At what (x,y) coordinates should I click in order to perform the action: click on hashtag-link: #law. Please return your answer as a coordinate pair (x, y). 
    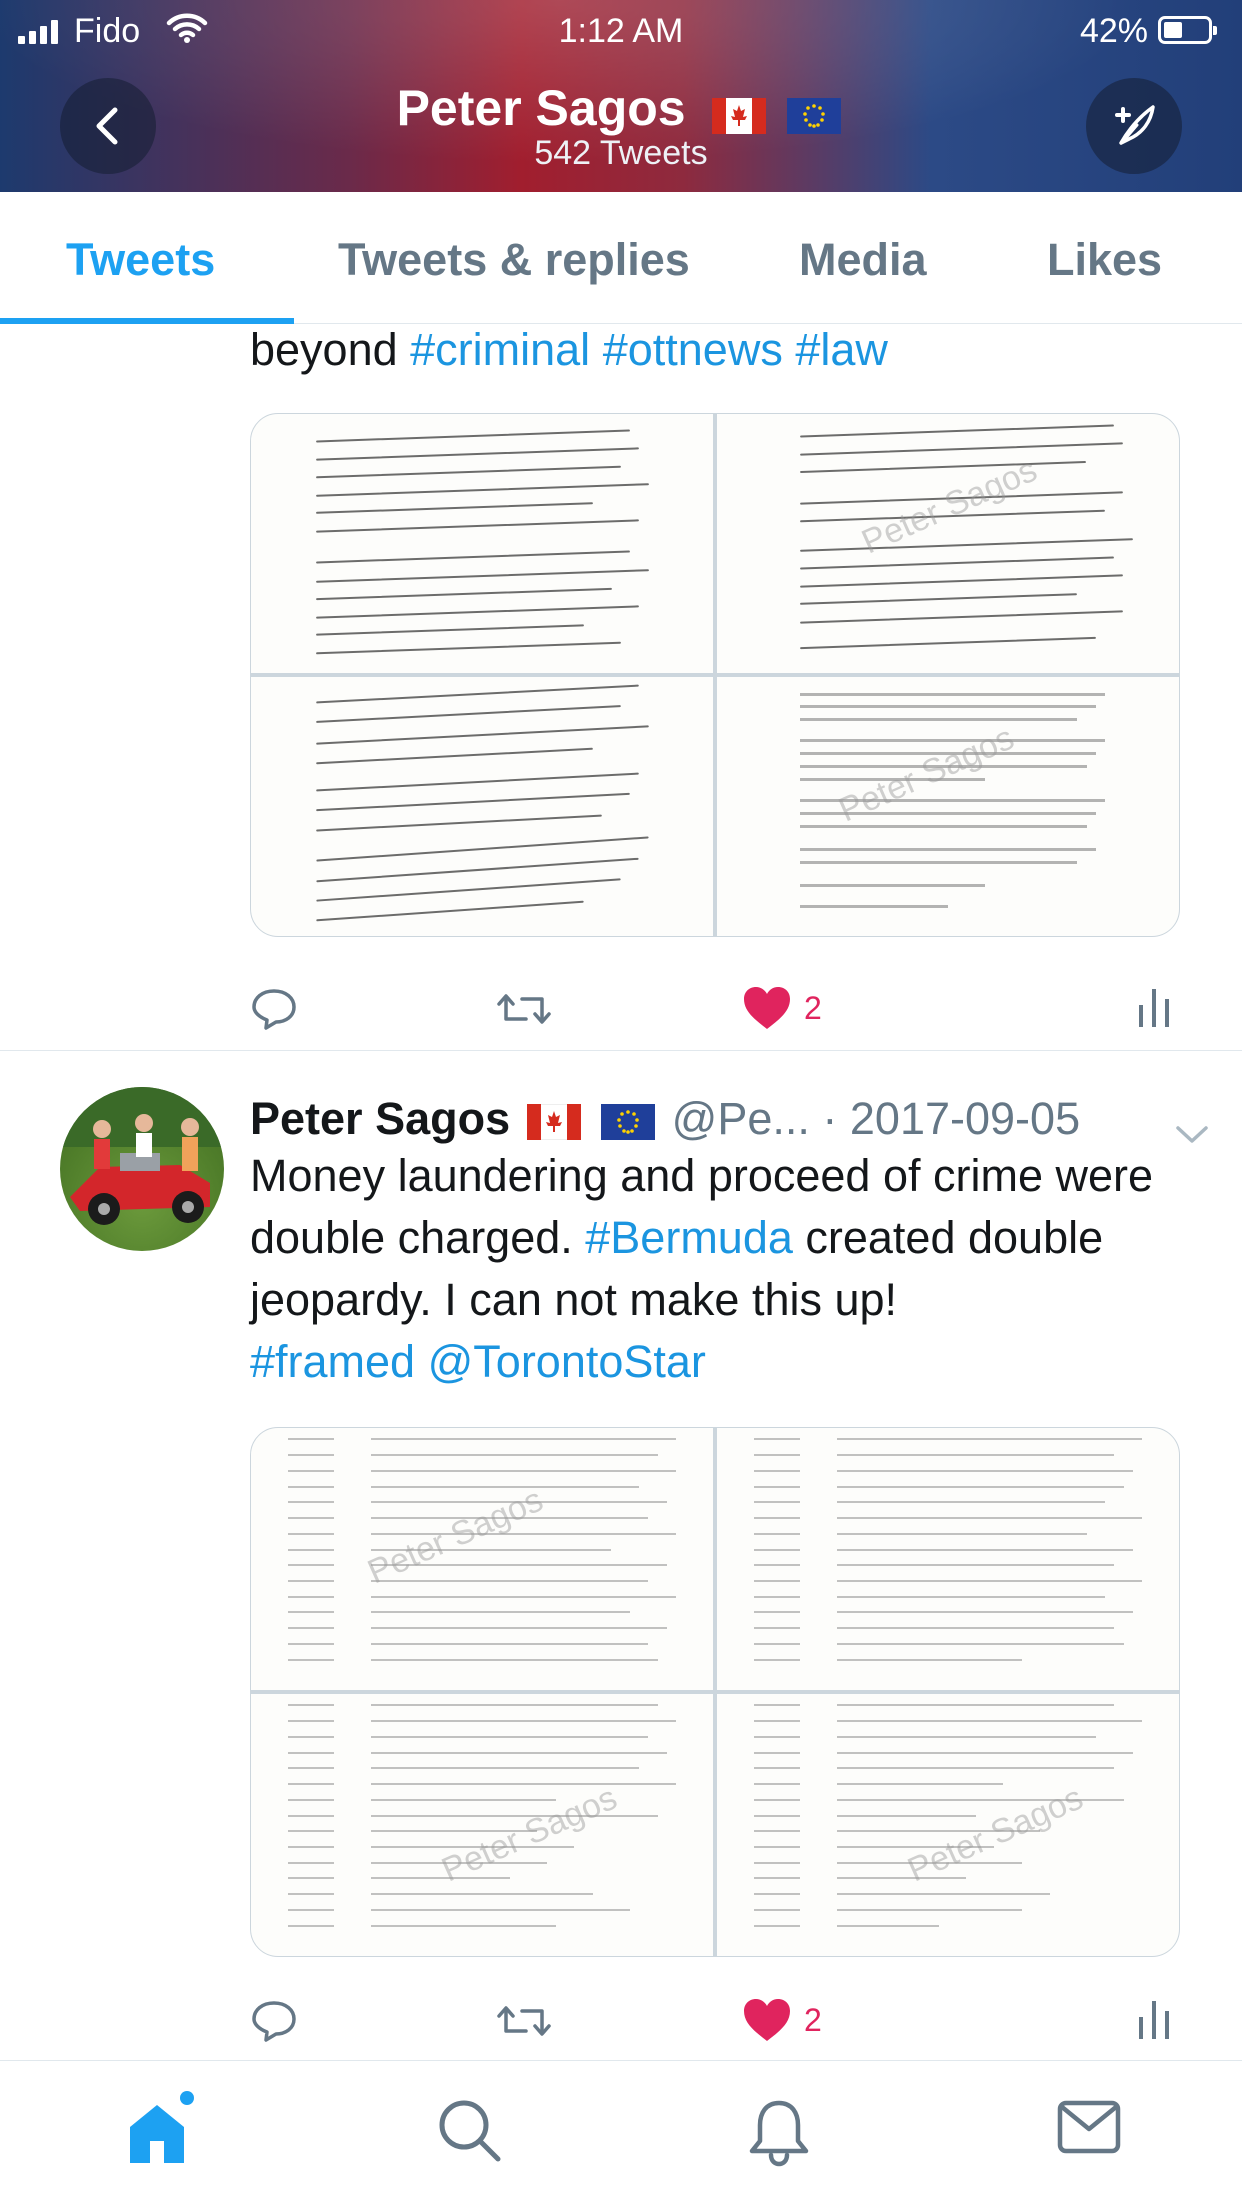
    Looking at the image, I should click on (841, 350).